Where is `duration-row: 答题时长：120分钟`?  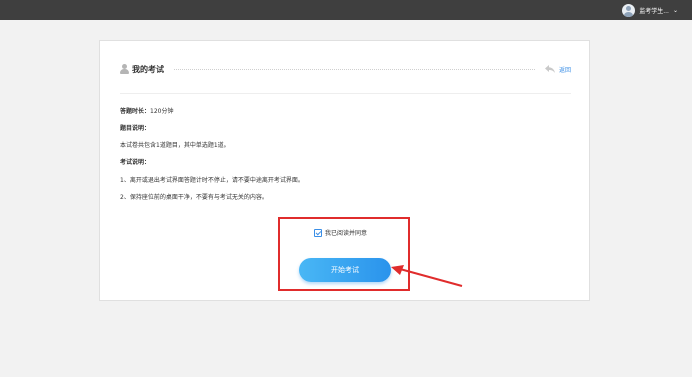 duration-row: 答题时长：120分钟 is located at coordinates (146, 112).